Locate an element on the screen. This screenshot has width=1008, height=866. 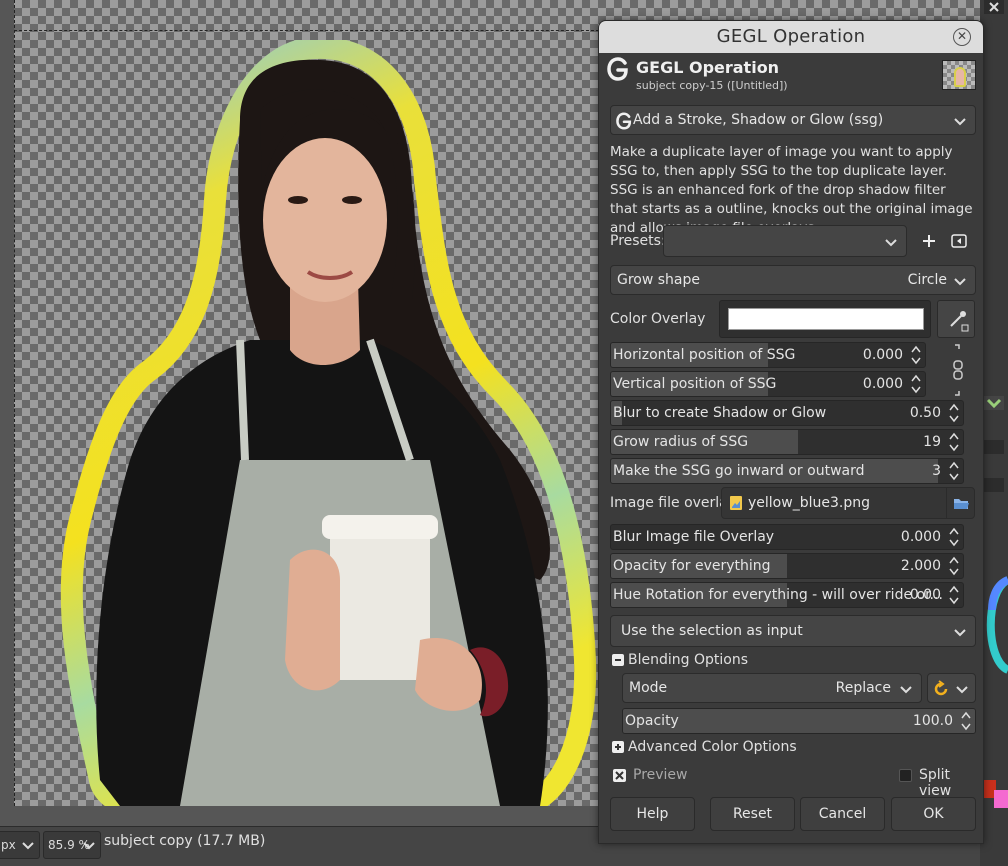
folder-open-icon is located at coordinates (961, 504).